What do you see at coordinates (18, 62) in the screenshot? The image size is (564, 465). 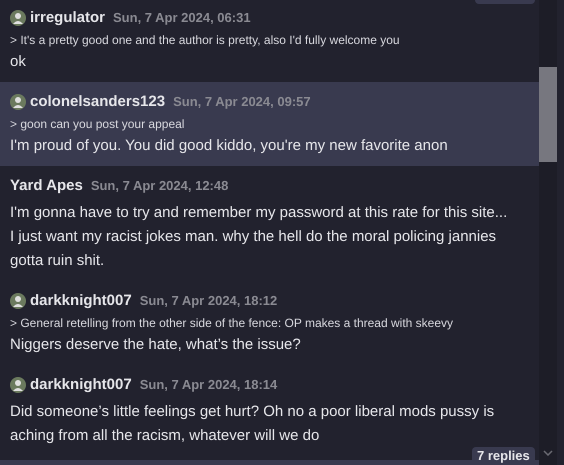 I see `post-body: ok` at bounding box center [18, 62].